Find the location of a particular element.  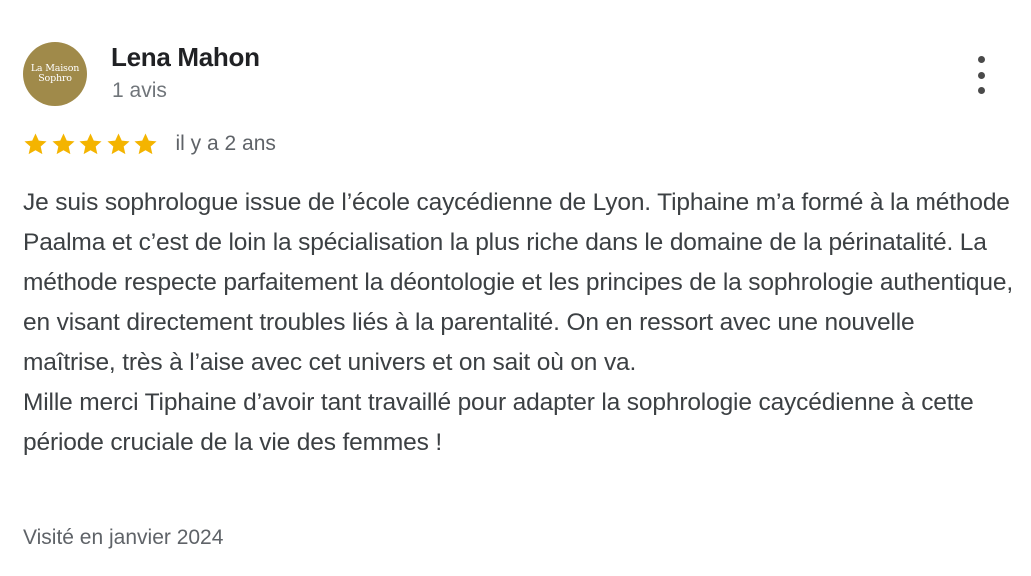

more-options-button is located at coordinates (981, 75).